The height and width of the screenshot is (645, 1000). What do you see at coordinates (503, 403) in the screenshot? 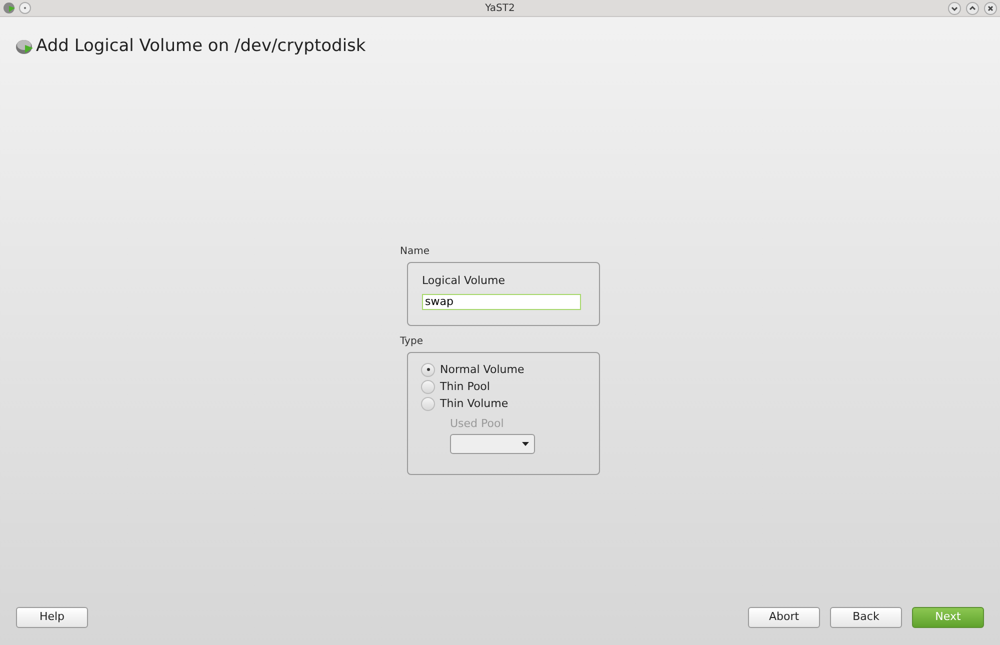
I see `radio-option: Thin Volume` at bounding box center [503, 403].